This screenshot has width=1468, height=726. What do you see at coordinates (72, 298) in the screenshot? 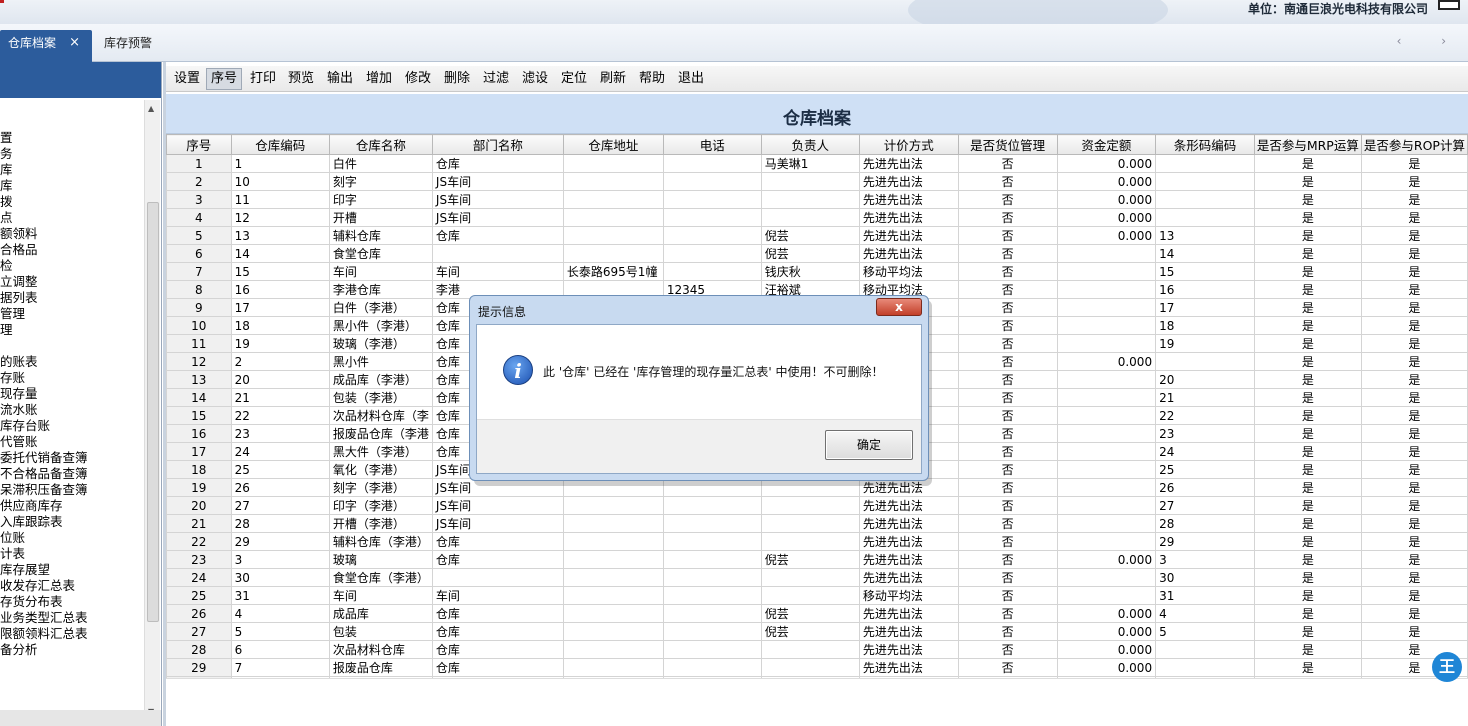
I see `sidebar-item: 据列表` at bounding box center [72, 298].